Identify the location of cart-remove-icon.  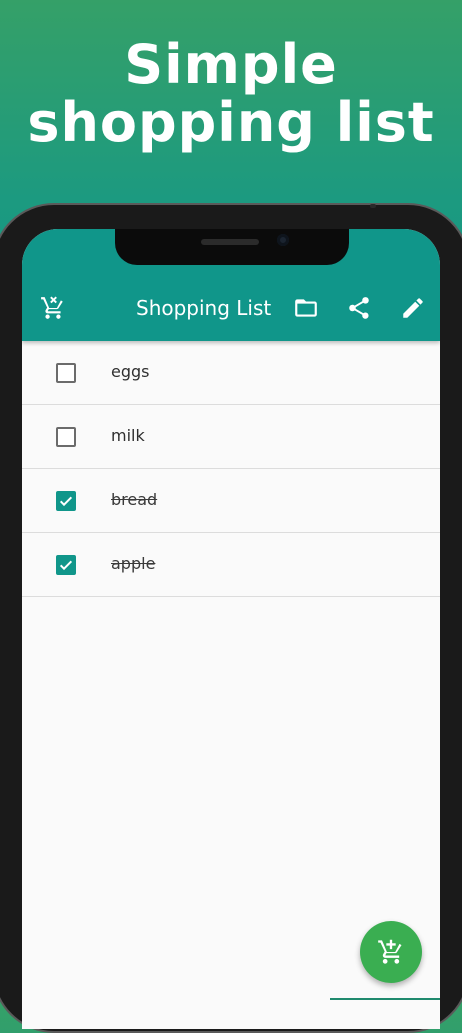
(53, 308).